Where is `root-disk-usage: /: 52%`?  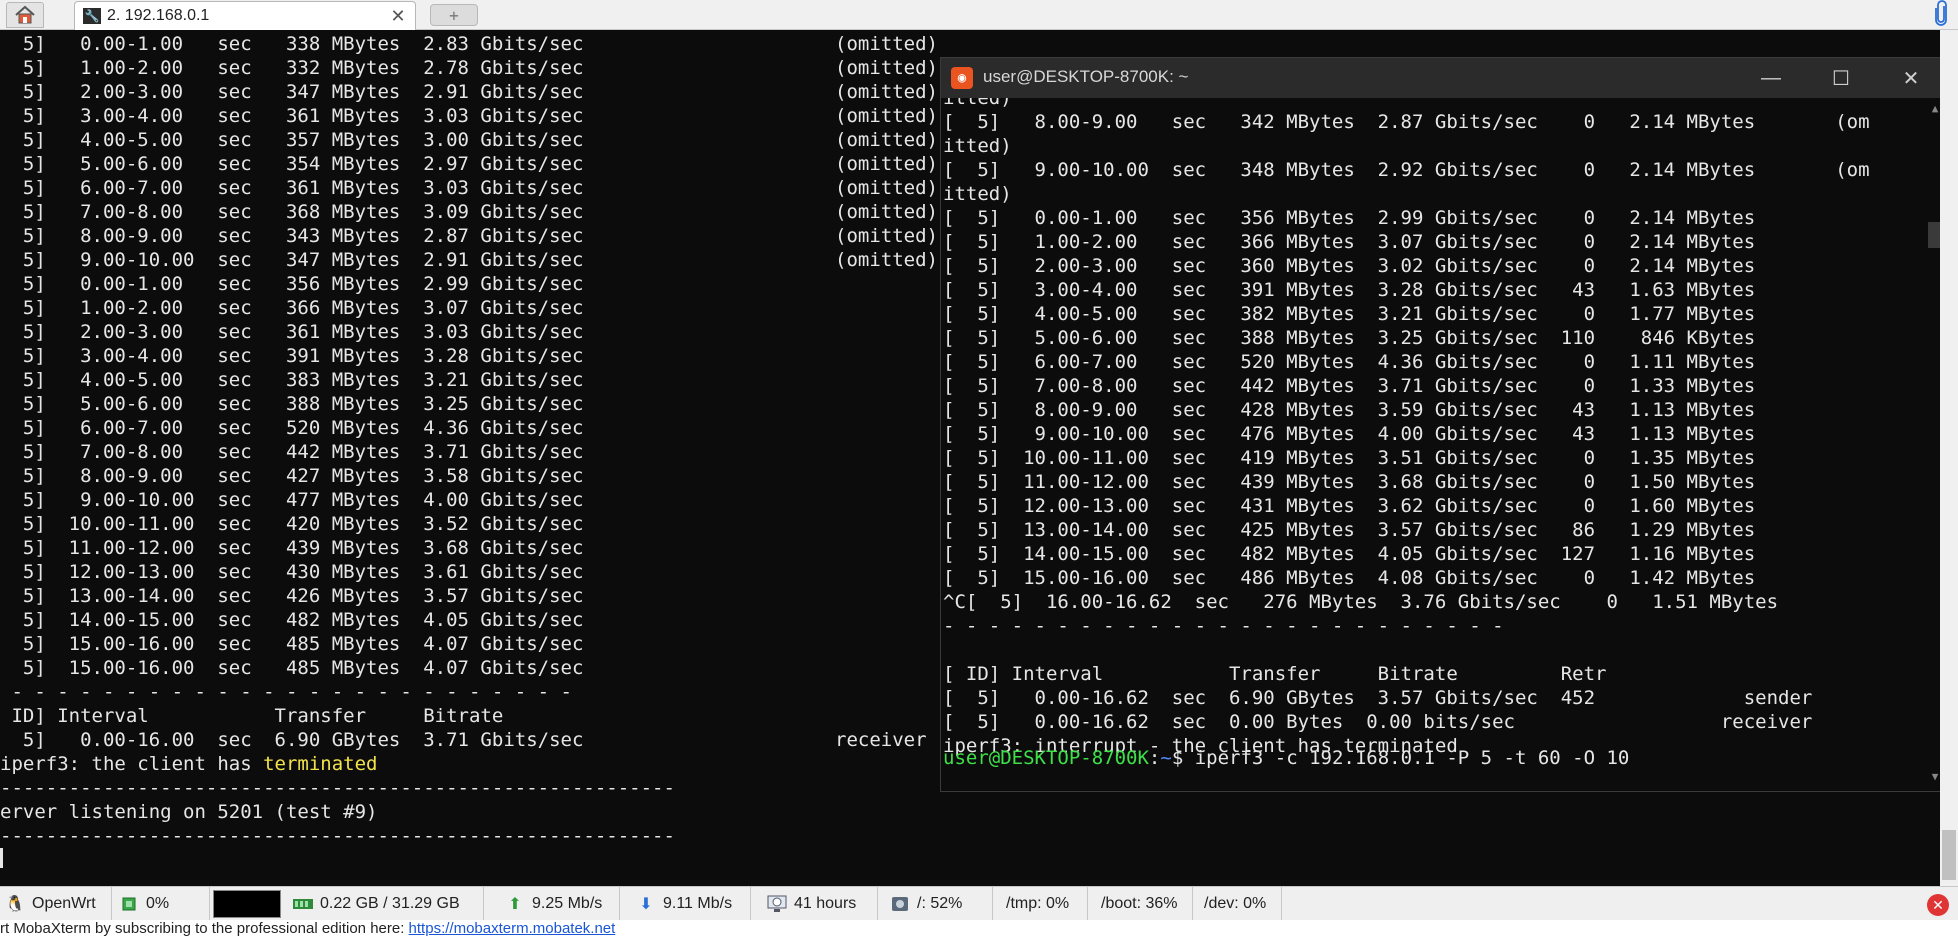 root-disk-usage: /: 52% is located at coordinates (940, 903).